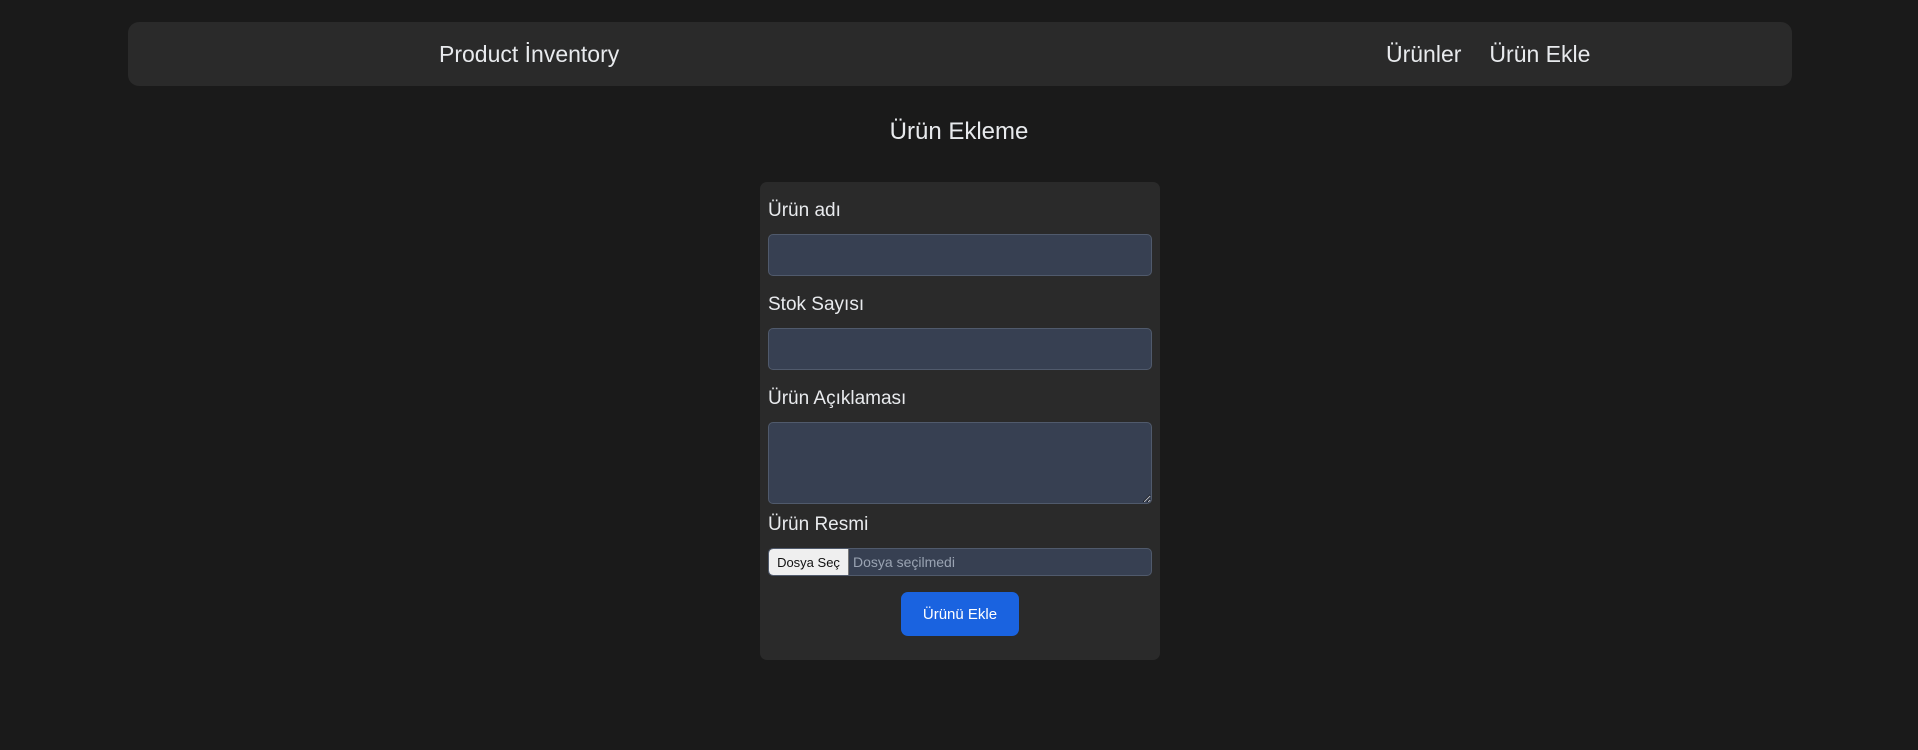 This screenshot has width=1918, height=750. Describe the element at coordinates (960, 349) in the screenshot. I see `stock-count-input` at that location.